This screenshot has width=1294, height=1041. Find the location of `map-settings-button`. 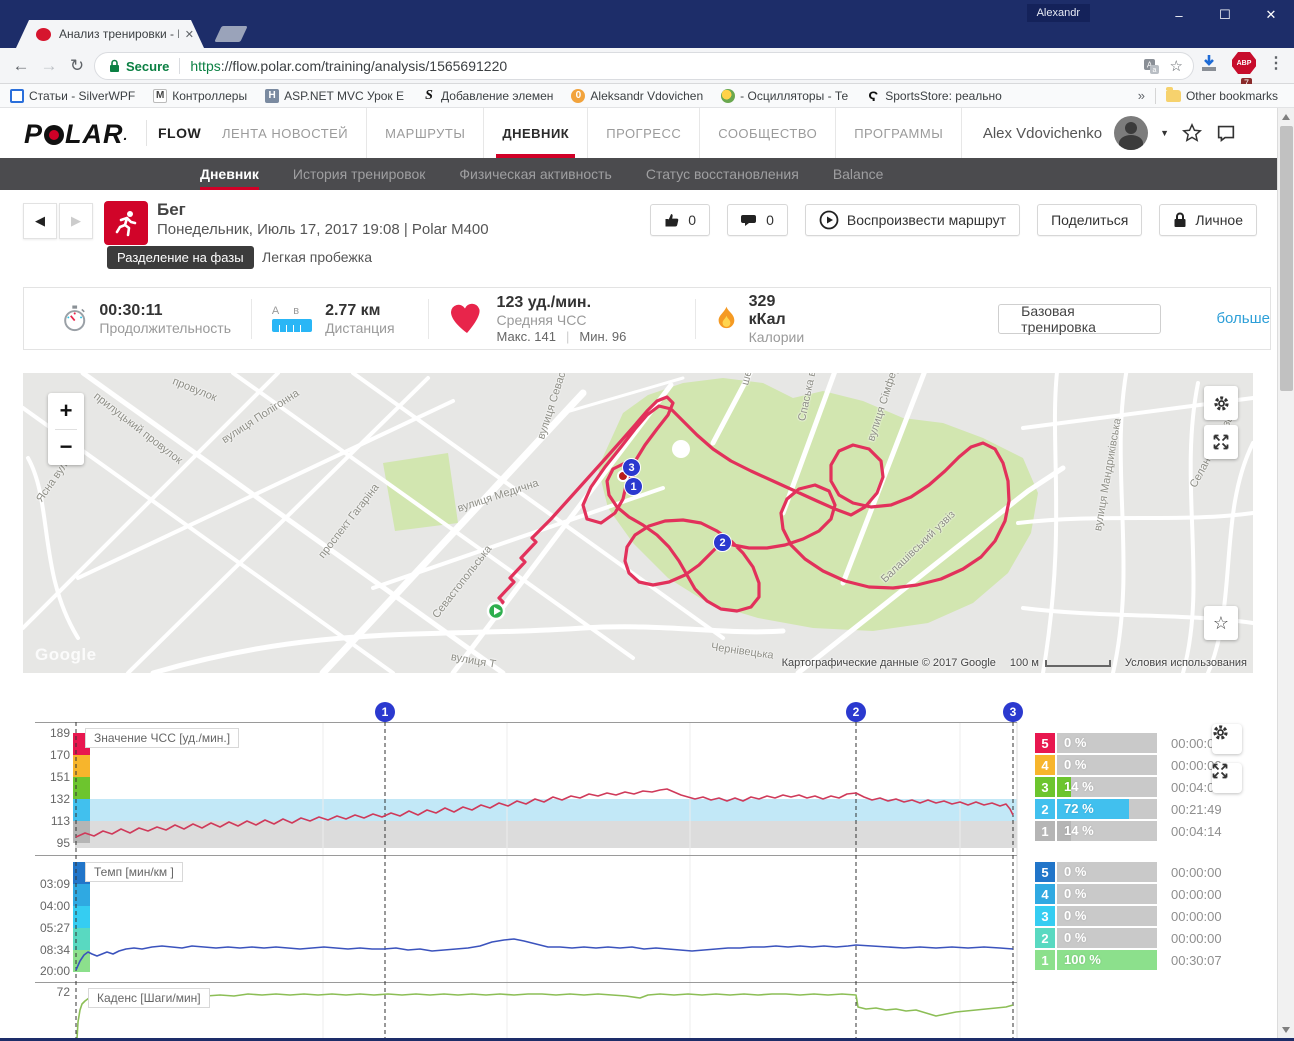

map-settings-button is located at coordinates (1221, 403).